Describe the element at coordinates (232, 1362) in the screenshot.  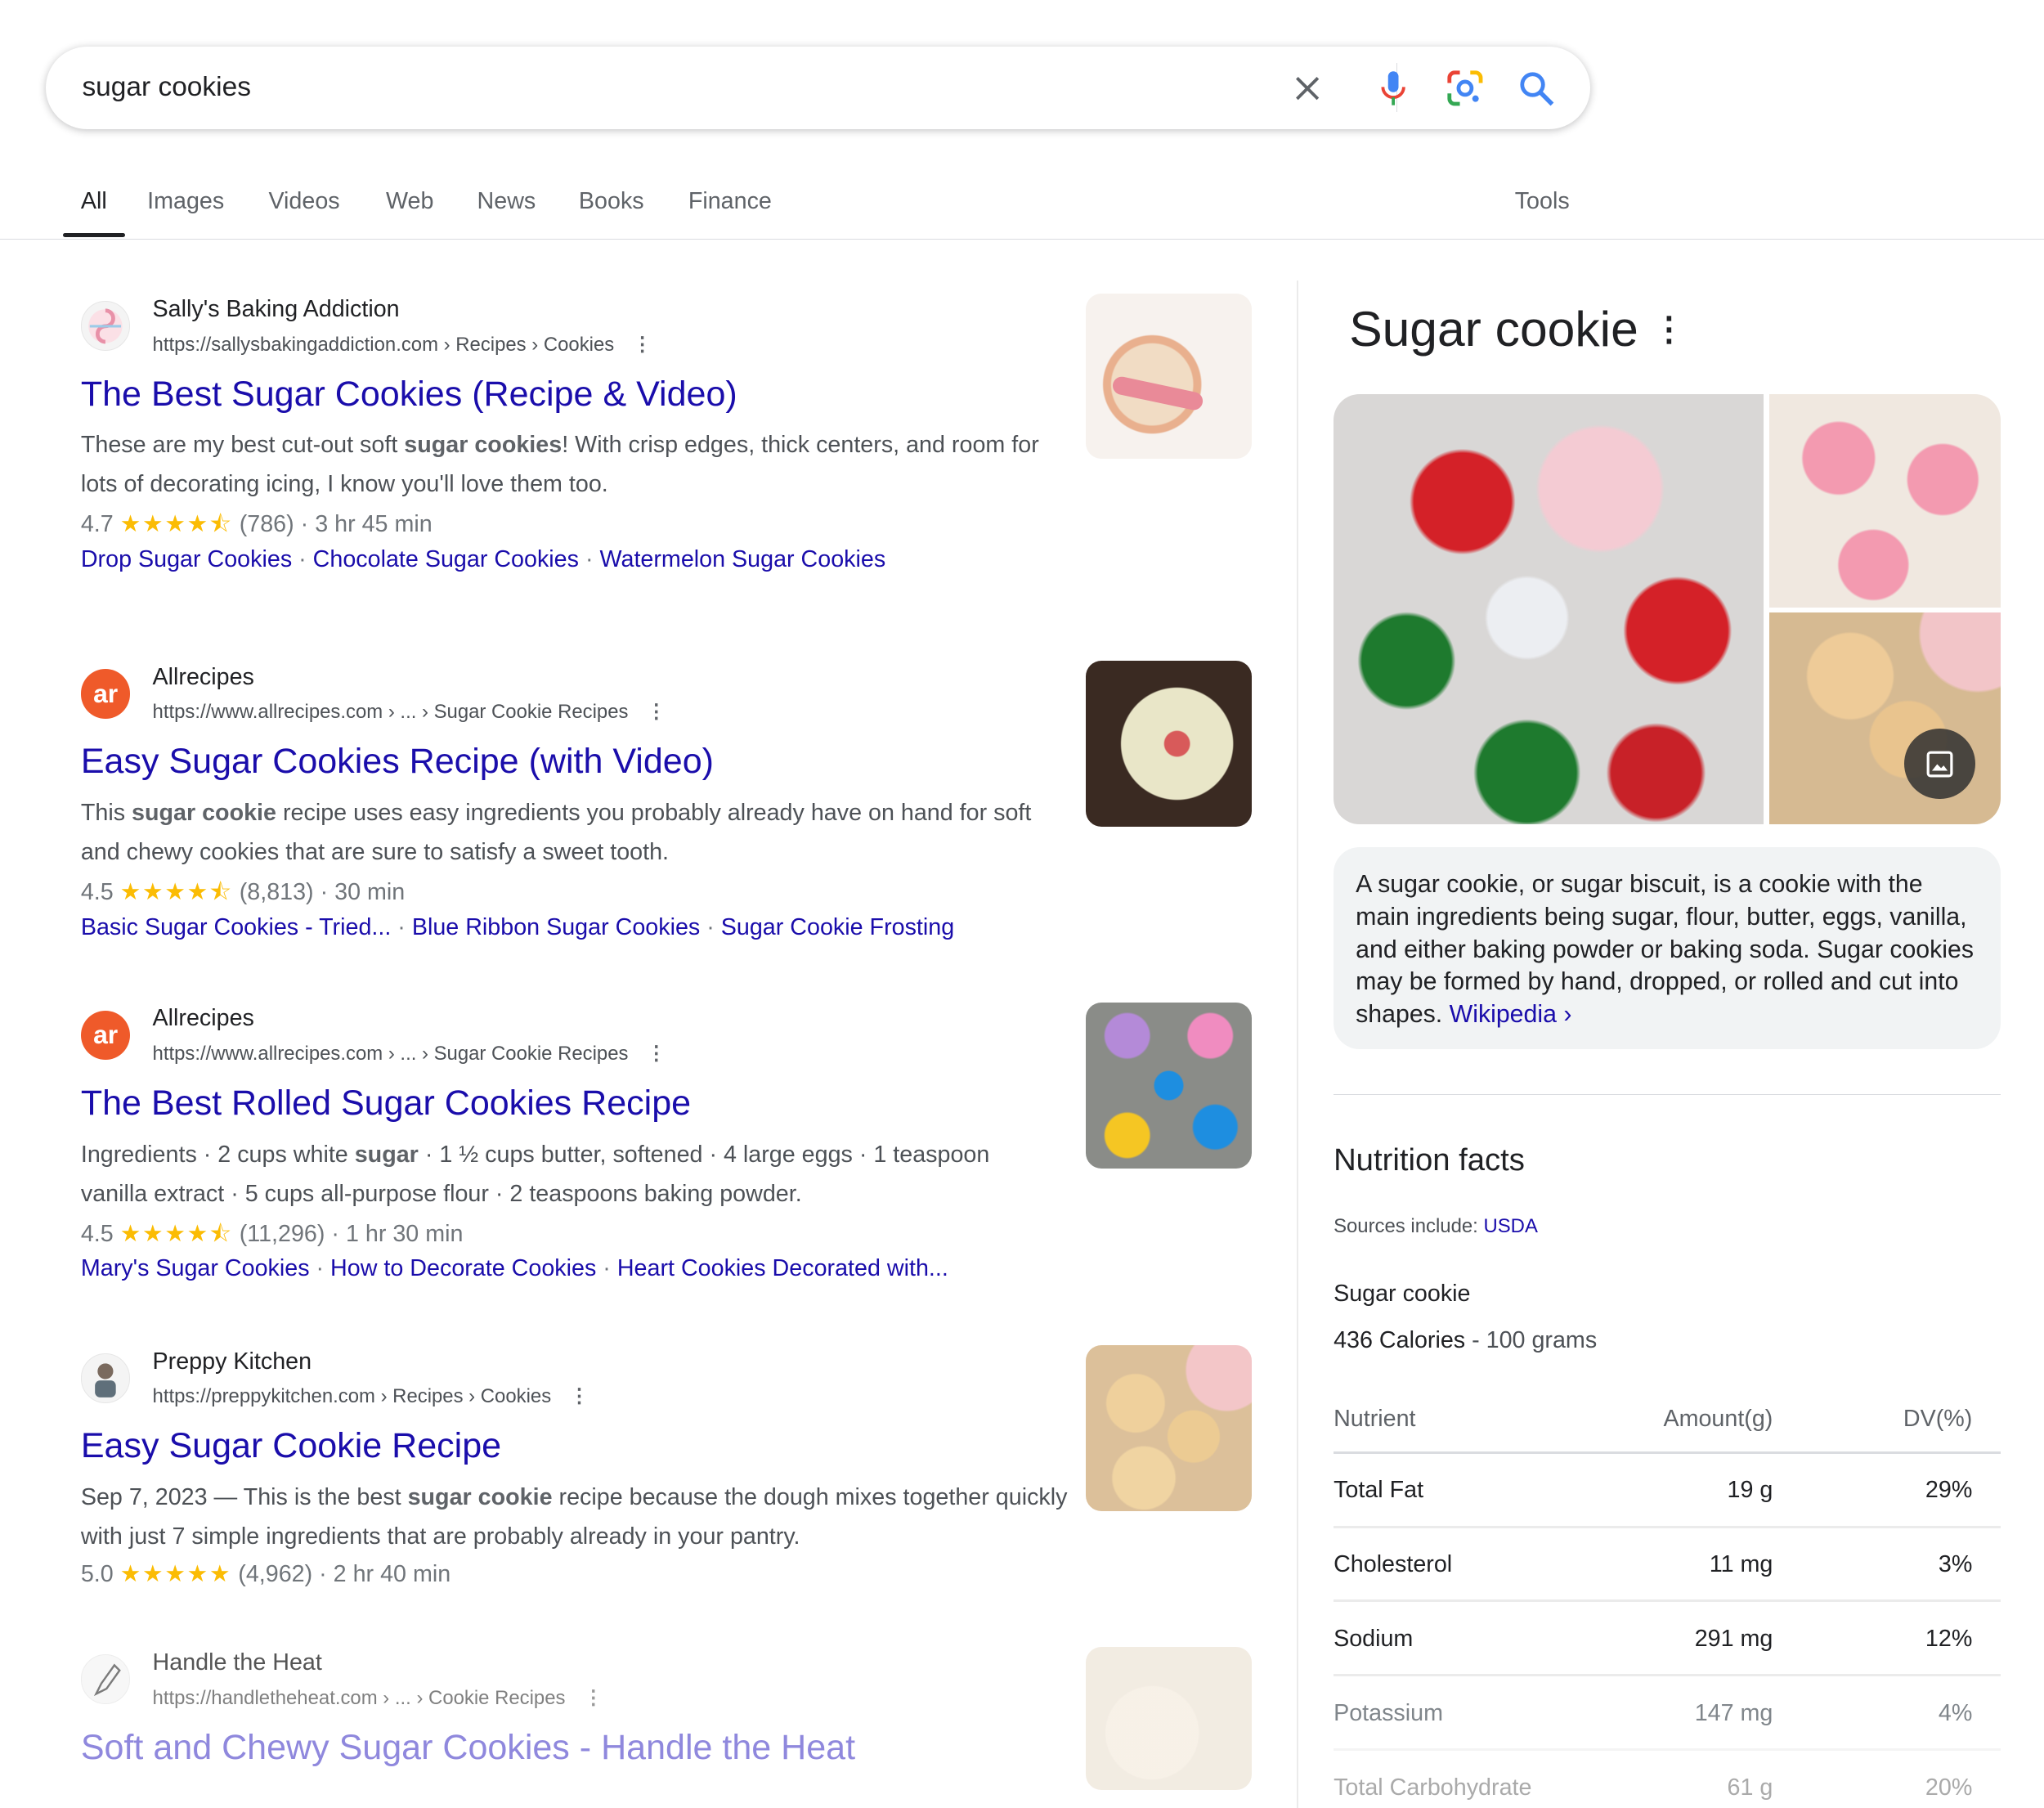
I see `site-name: Preppy Kitchen` at that location.